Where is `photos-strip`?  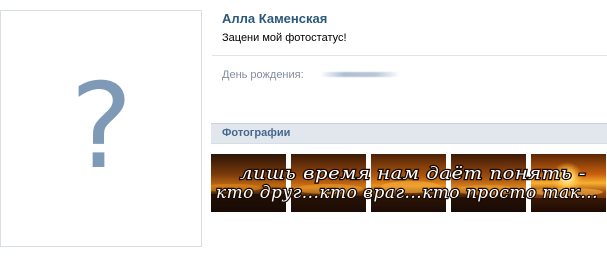
photos-strip is located at coordinates (409, 183).